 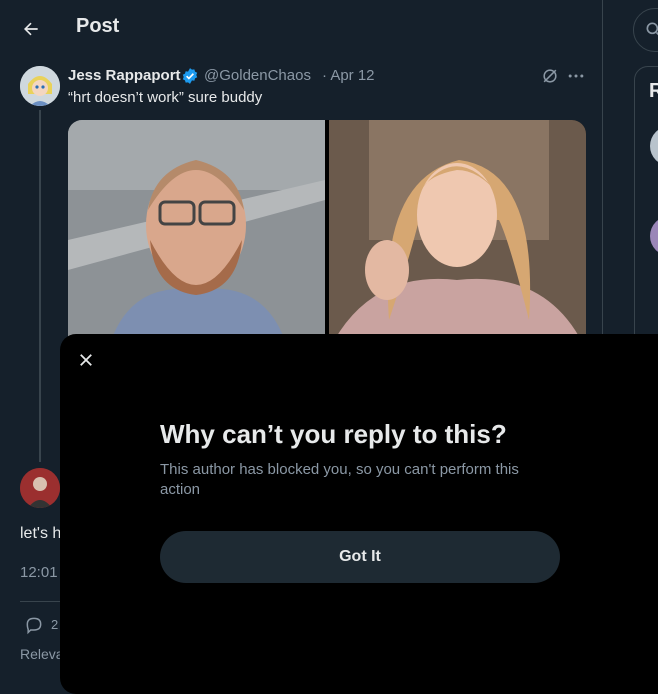 I want to click on got-it-button: Got It, so click(x=360, y=557).